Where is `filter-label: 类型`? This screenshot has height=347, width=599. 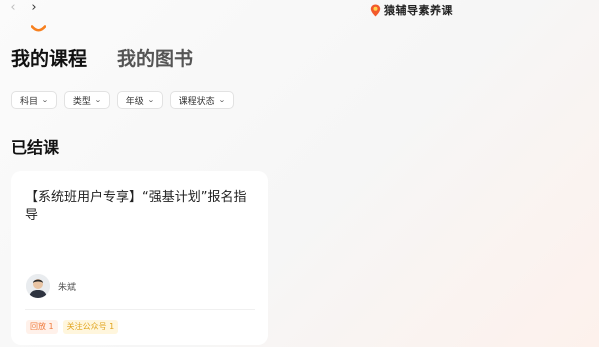 filter-label: 类型 is located at coordinates (81, 101).